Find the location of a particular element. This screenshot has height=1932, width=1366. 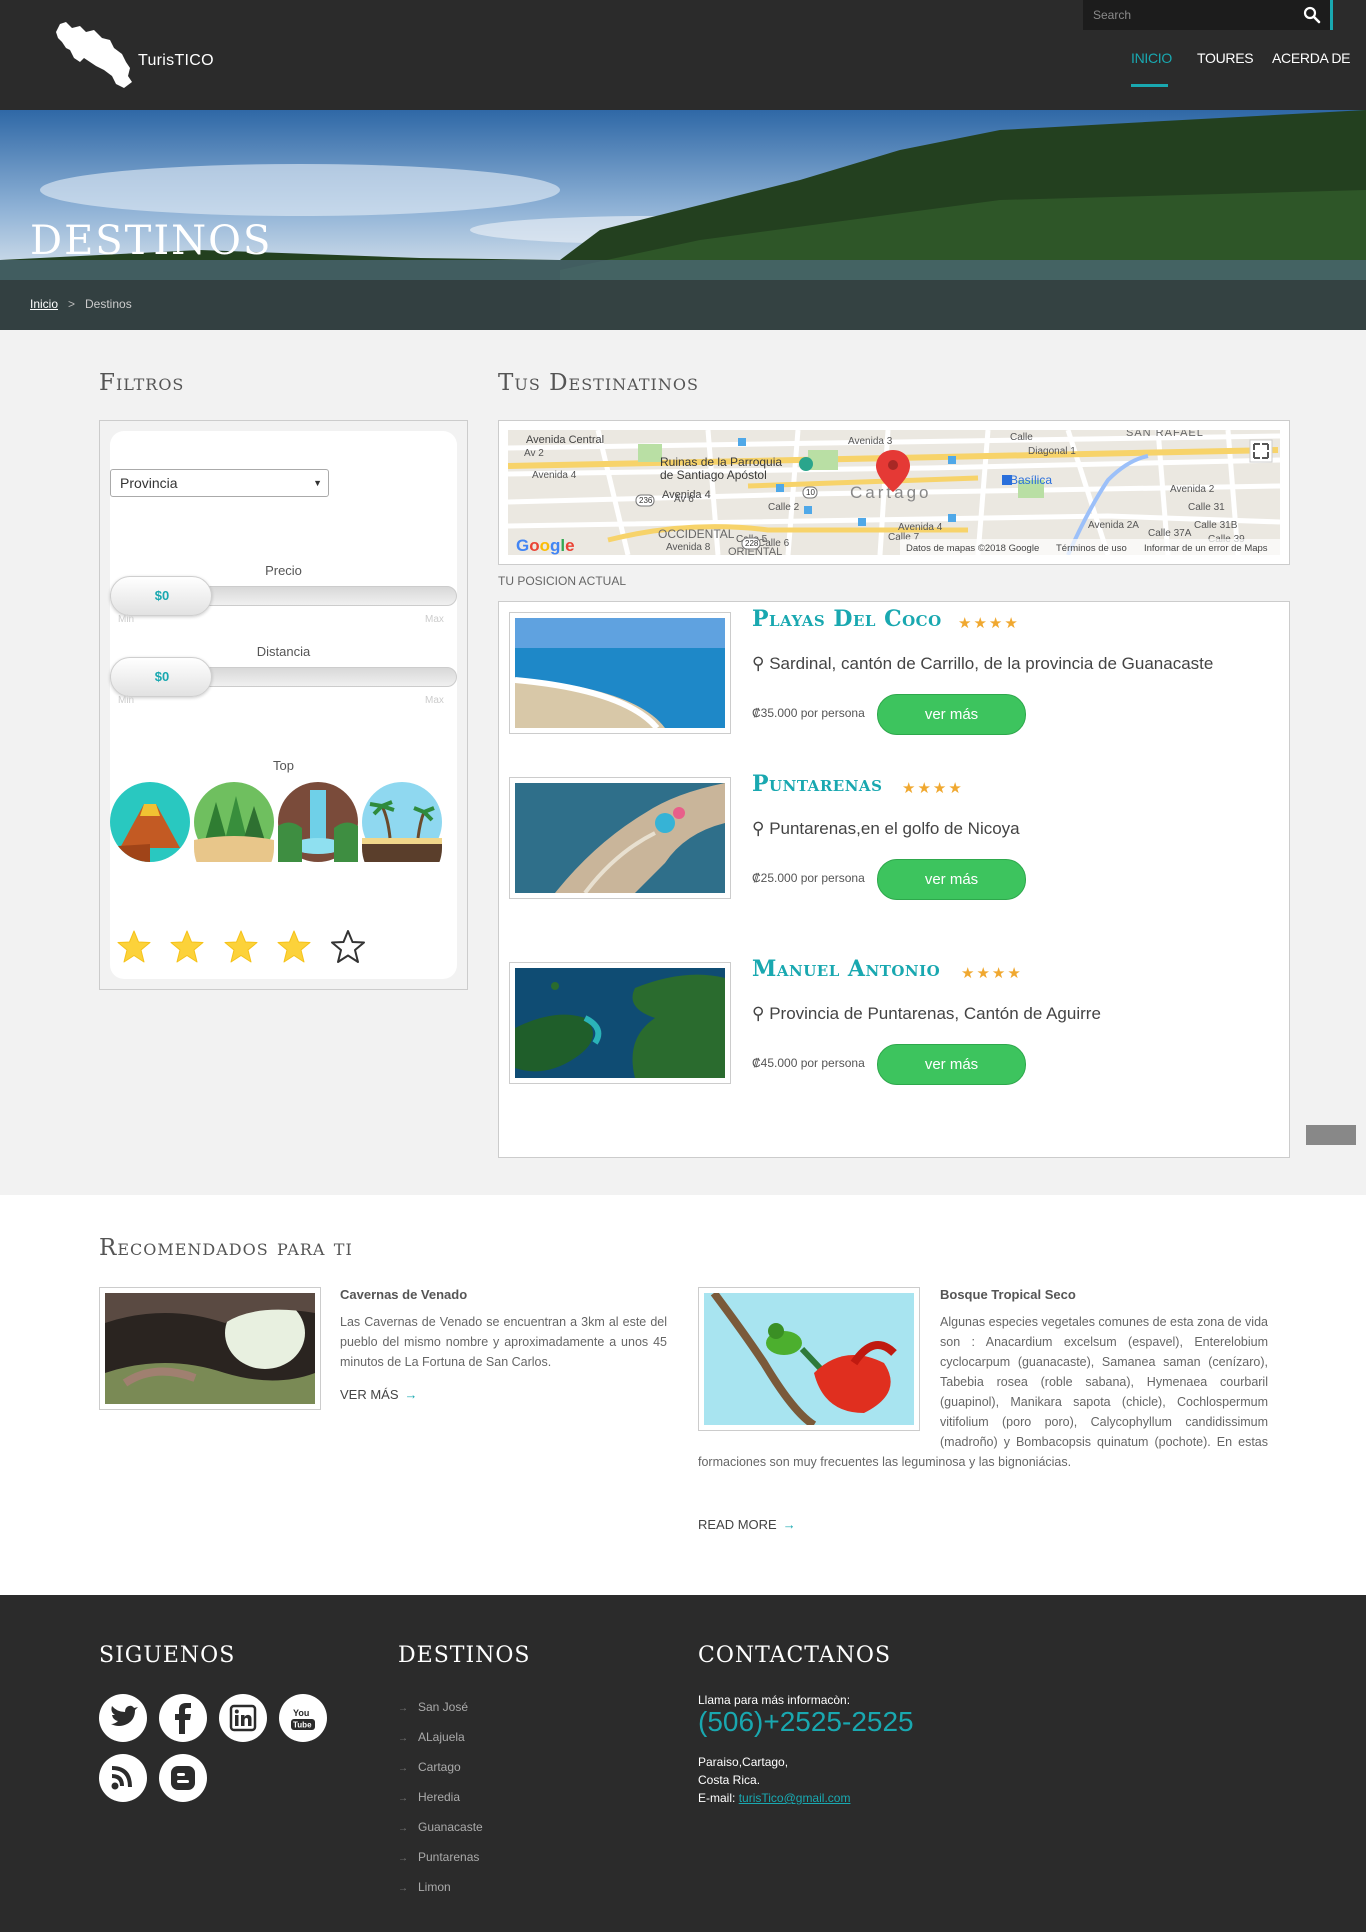

footer-link-heredia: → Heredia is located at coordinates (429, 1797).